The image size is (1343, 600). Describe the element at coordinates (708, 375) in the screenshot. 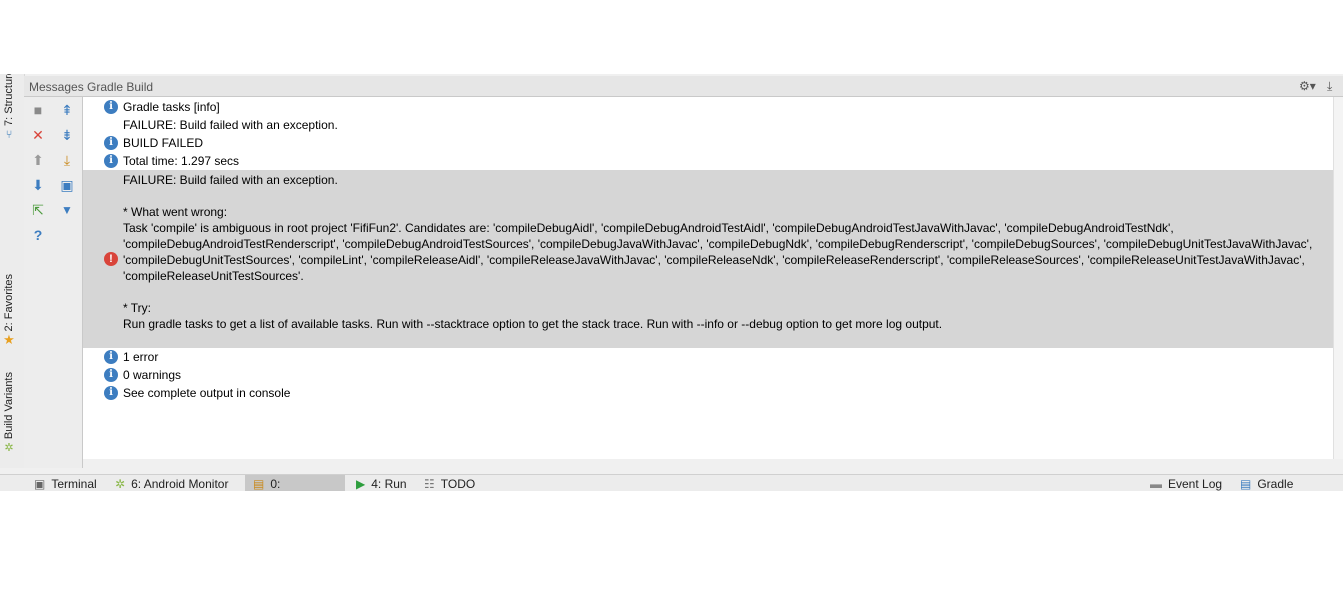

I see `message-row: i 0 warnings` at that location.